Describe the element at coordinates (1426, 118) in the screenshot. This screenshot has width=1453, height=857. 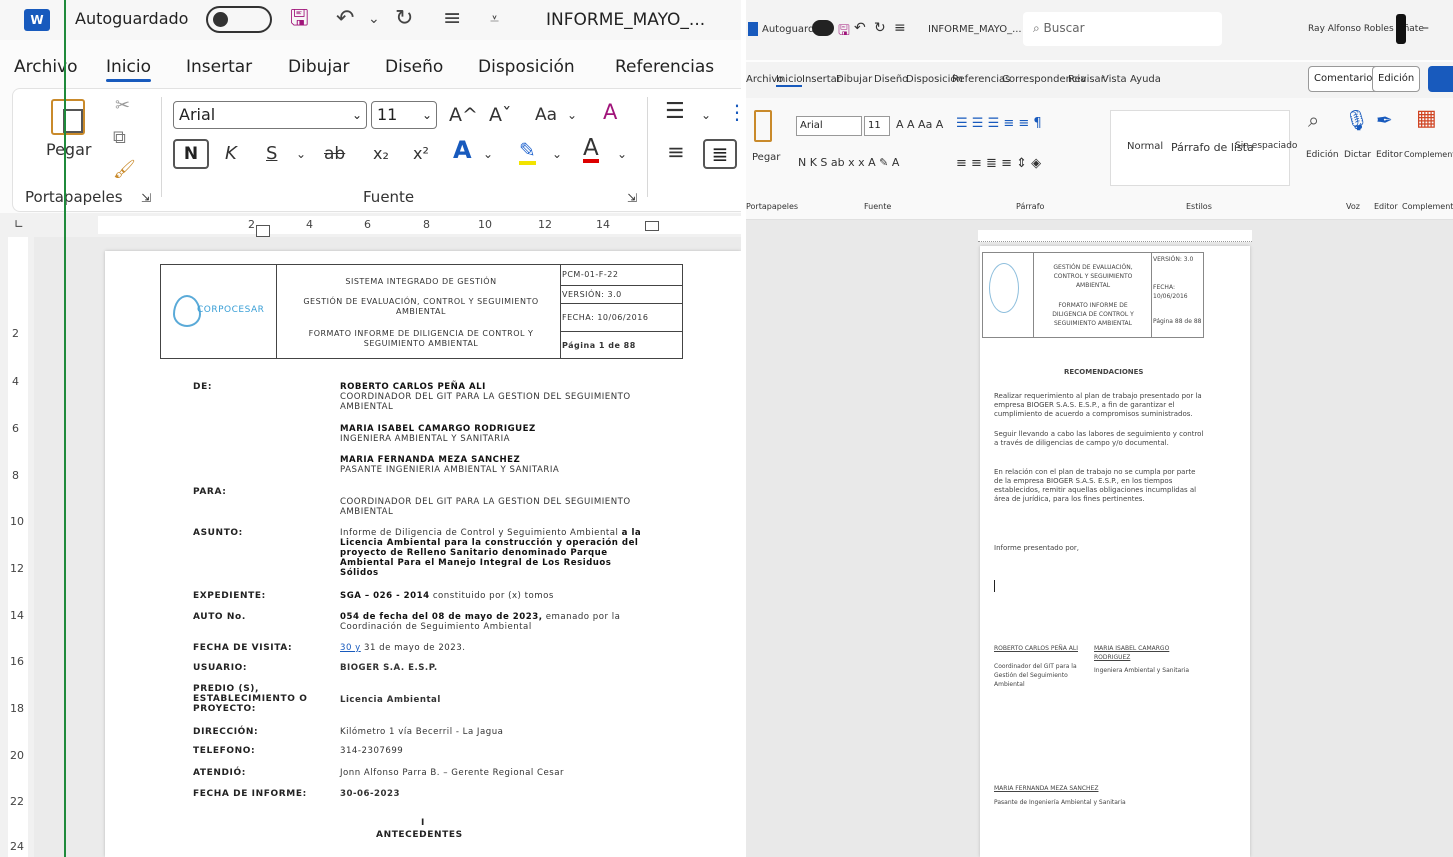
I see `addins-icon: ▦` at that location.